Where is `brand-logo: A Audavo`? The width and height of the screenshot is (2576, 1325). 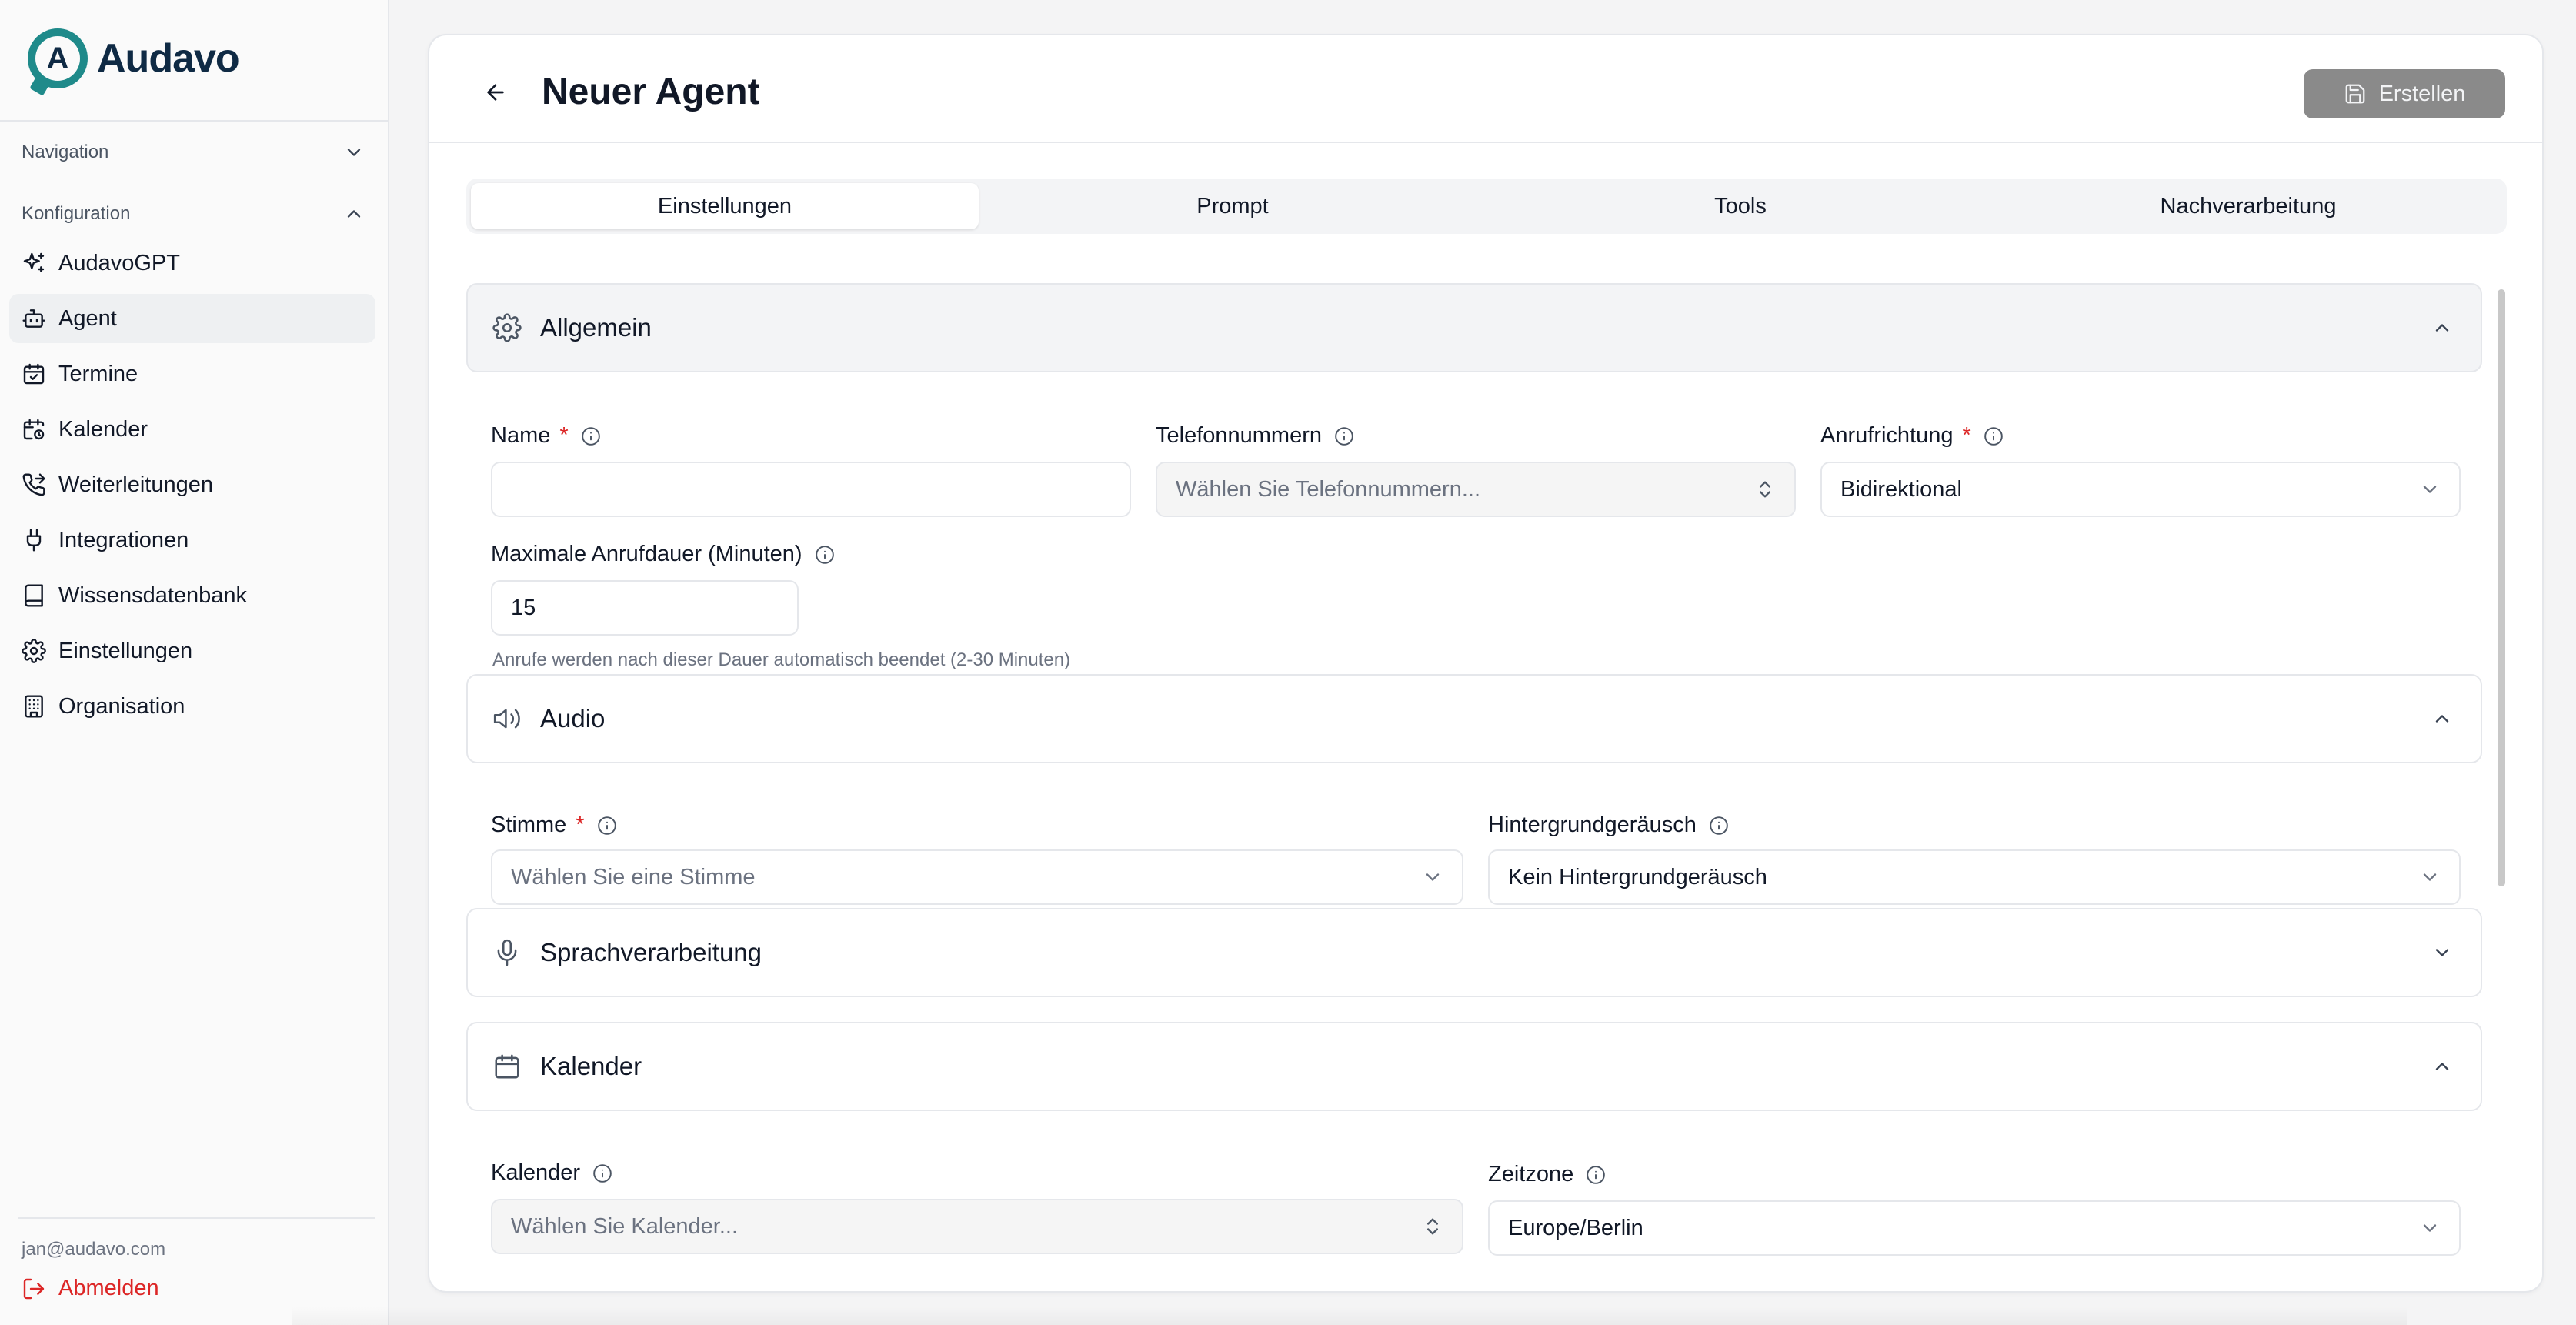 brand-logo: A Audavo is located at coordinates (134, 58).